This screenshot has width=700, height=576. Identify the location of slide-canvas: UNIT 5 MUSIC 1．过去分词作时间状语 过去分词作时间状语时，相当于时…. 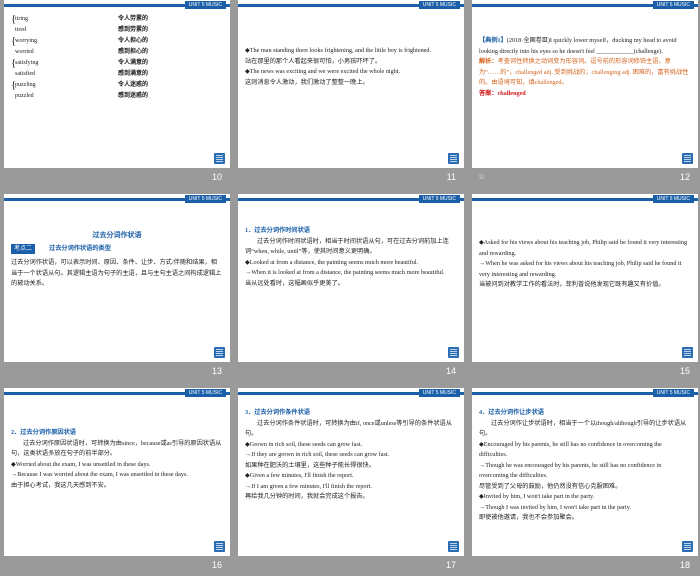
(351, 278).